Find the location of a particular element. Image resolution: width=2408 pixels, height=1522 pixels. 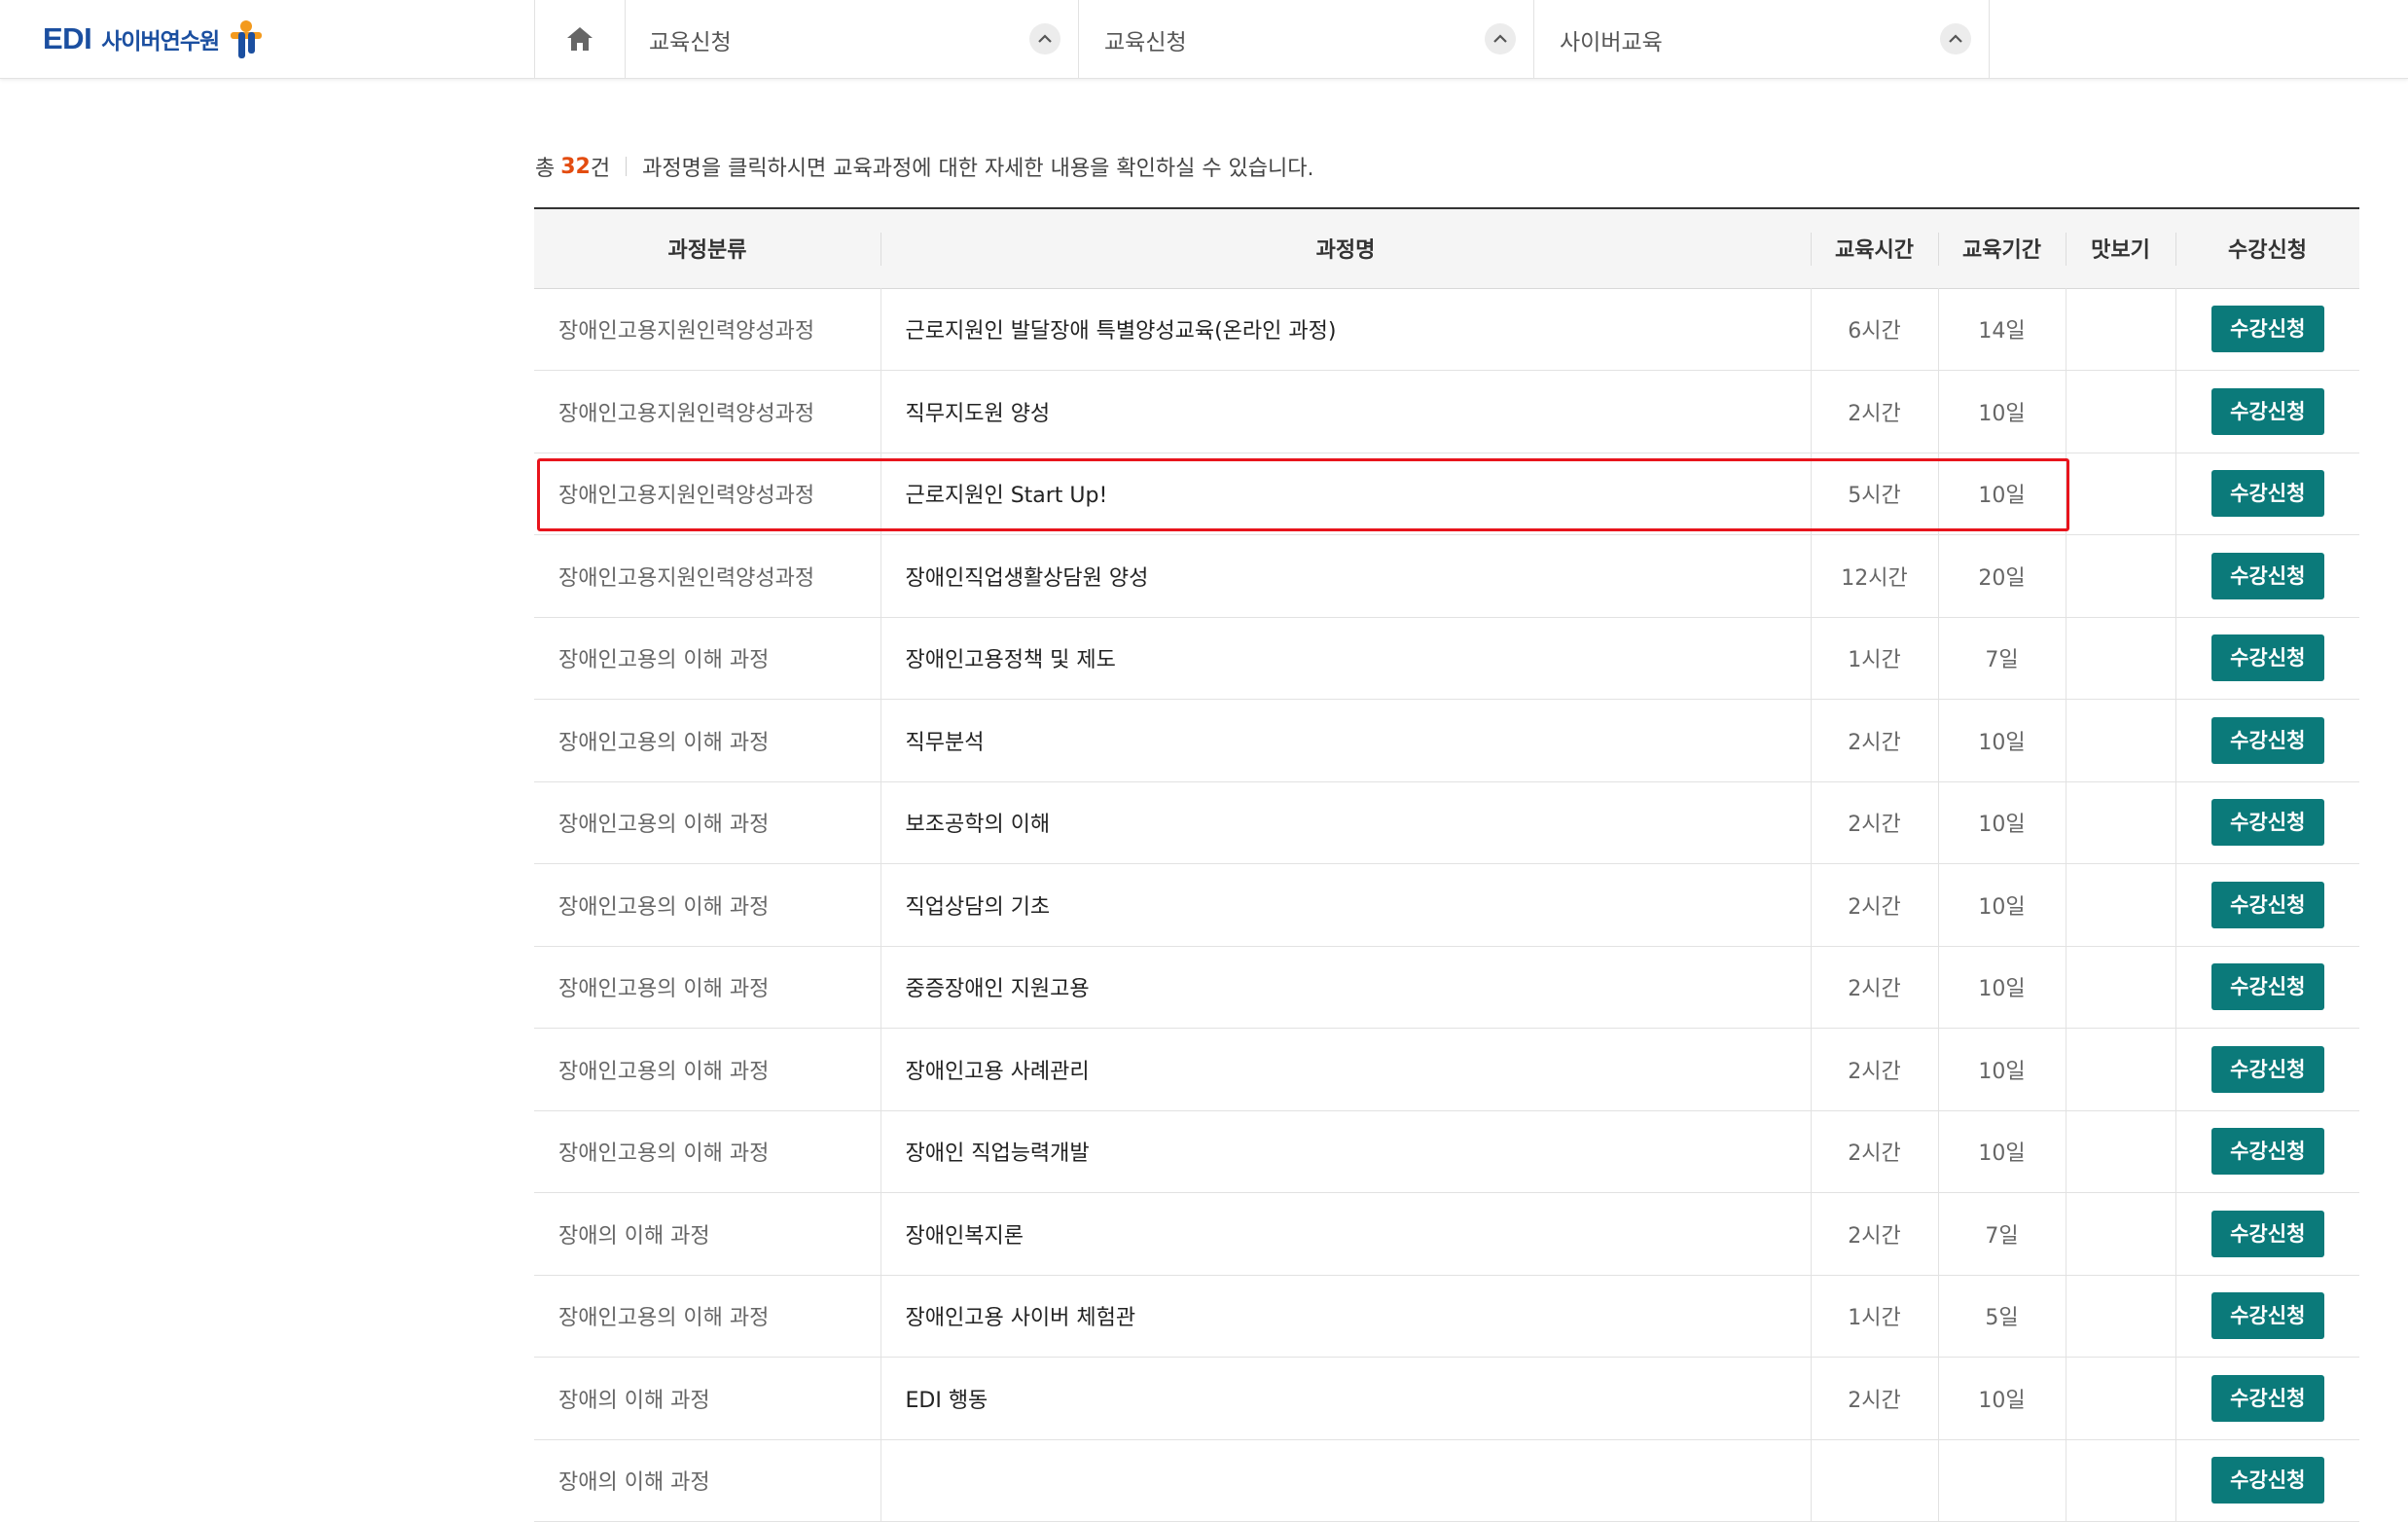

table-row: 장애인고용의 이해 과정 장애인고용정책 및 제도 1시간 7일 수강신청 is located at coordinates (1446, 658).